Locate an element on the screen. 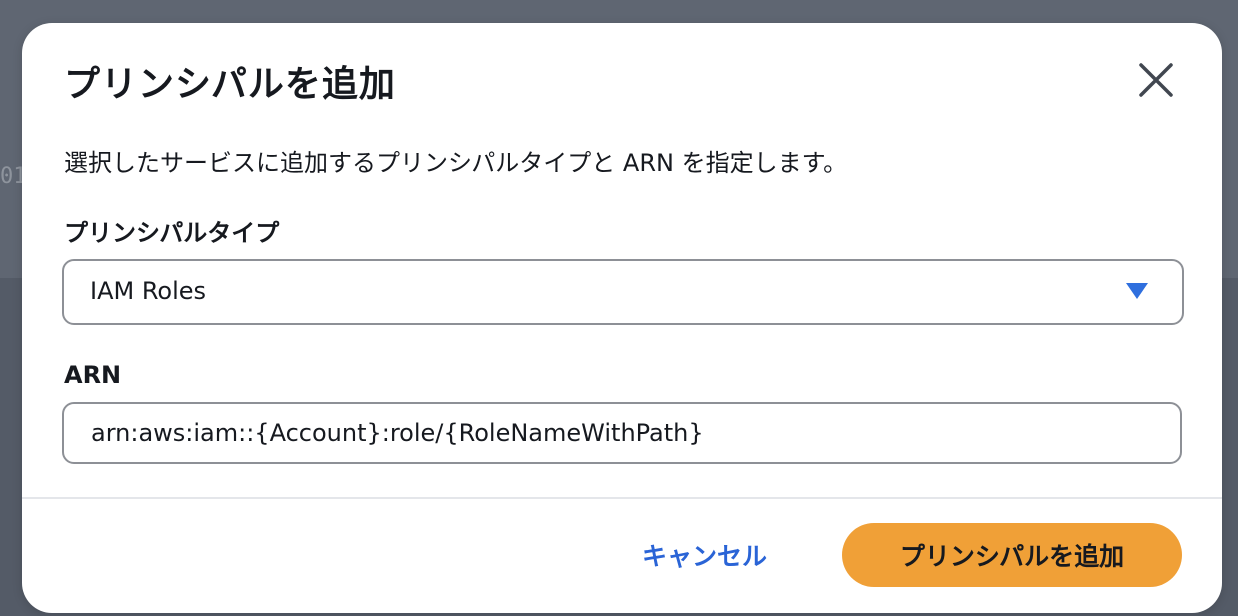 This screenshot has height=616, width=1238. principal-type-selected-value: IAM Roles is located at coordinates (148, 291).